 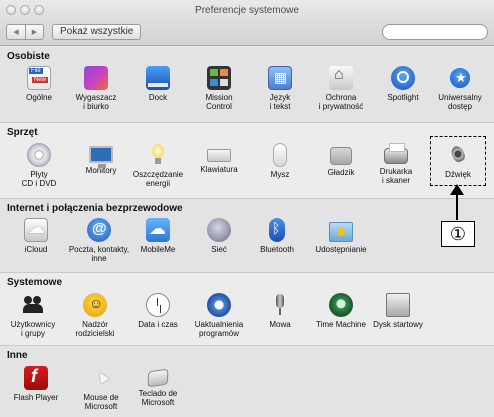 I want to click on network-icon, so click(x=219, y=230).